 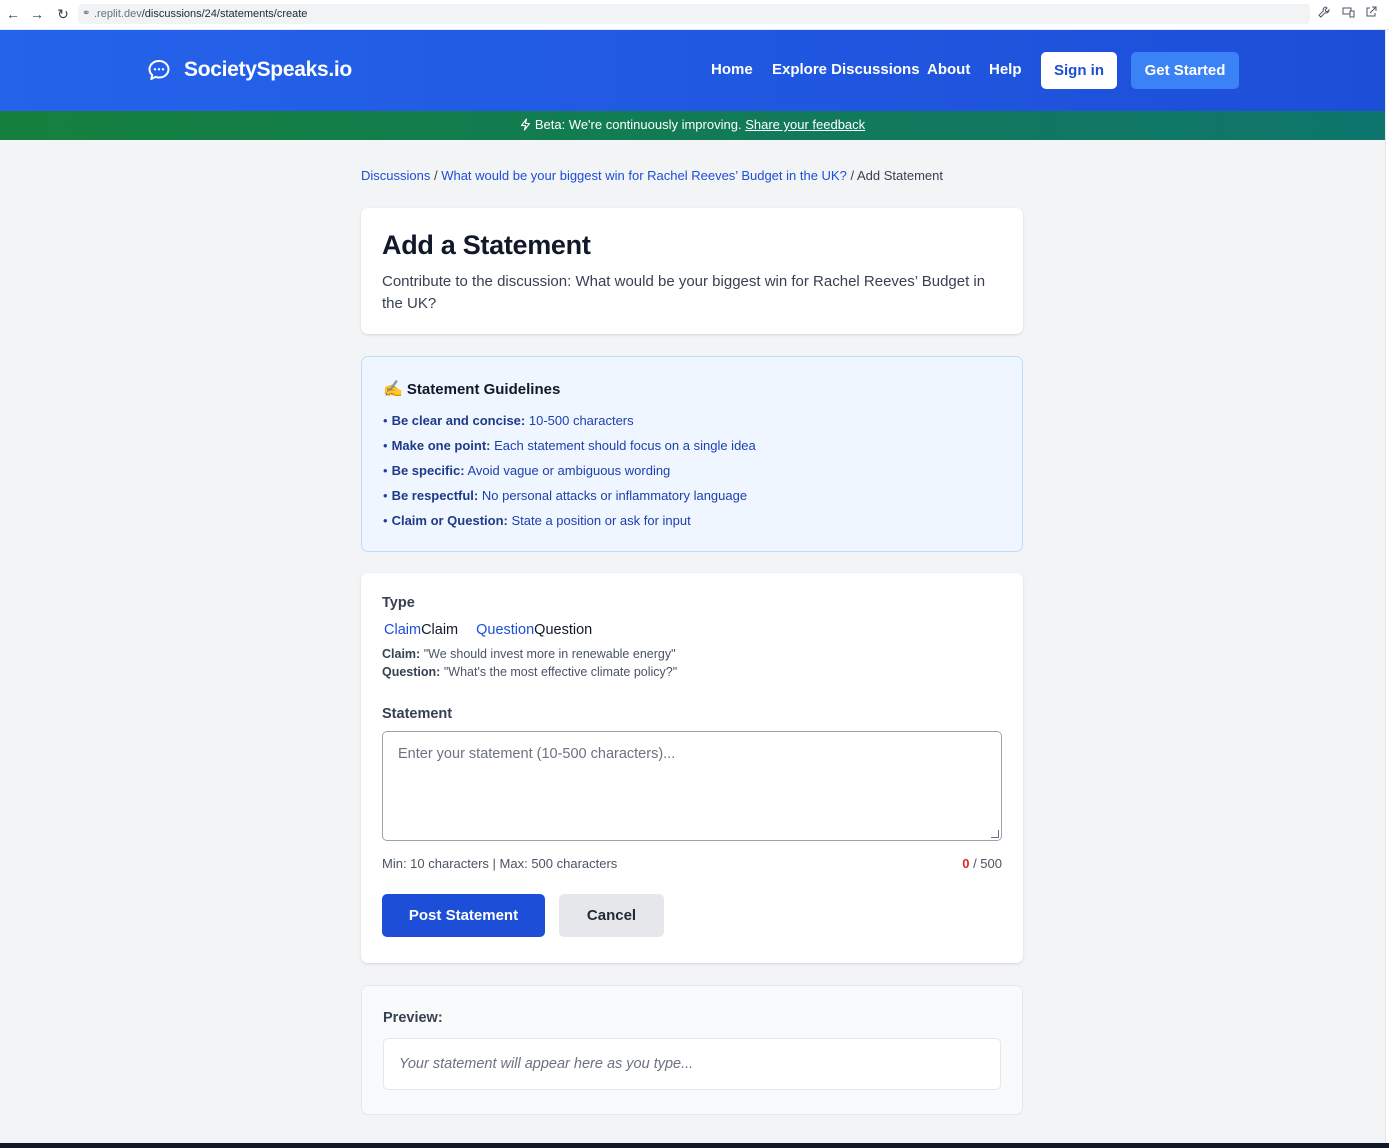 I want to click on preview-label: Preview:, so click(x=413, y=1018).